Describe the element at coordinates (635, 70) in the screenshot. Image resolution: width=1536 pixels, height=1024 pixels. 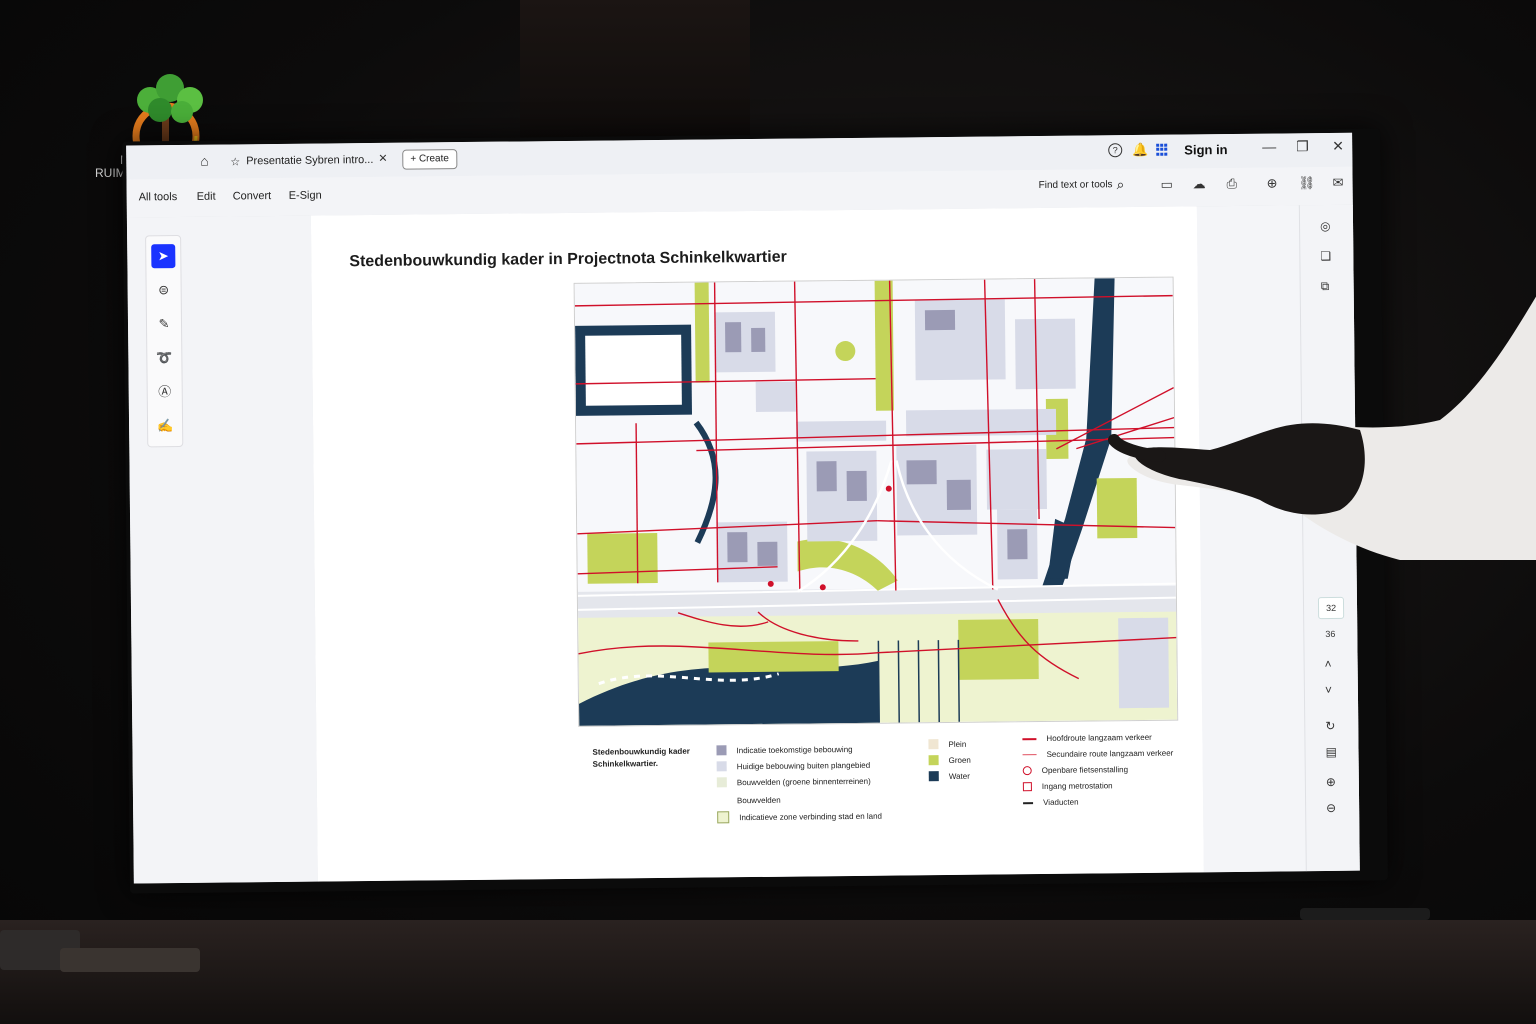
I see `wall-panel` at that location.